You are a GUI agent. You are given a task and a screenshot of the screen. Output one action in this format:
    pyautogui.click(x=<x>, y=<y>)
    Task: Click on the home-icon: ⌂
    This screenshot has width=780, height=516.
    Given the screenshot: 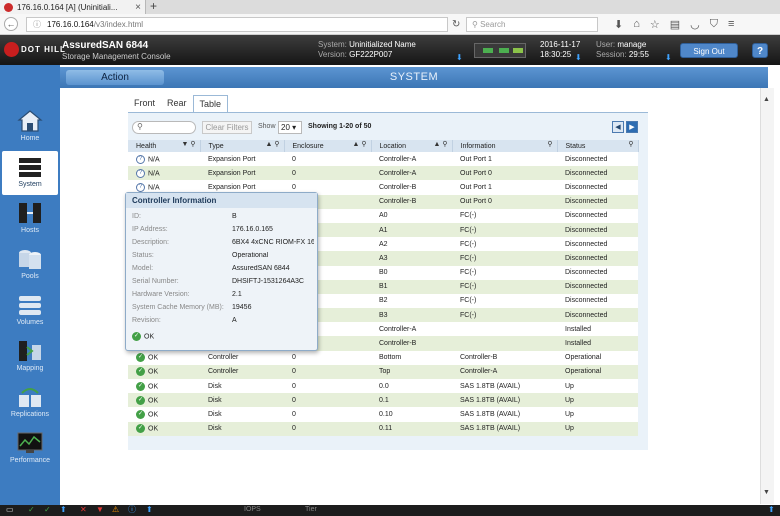 What is the action you would take?
    pyautogui.click(x=636, y=24)
    